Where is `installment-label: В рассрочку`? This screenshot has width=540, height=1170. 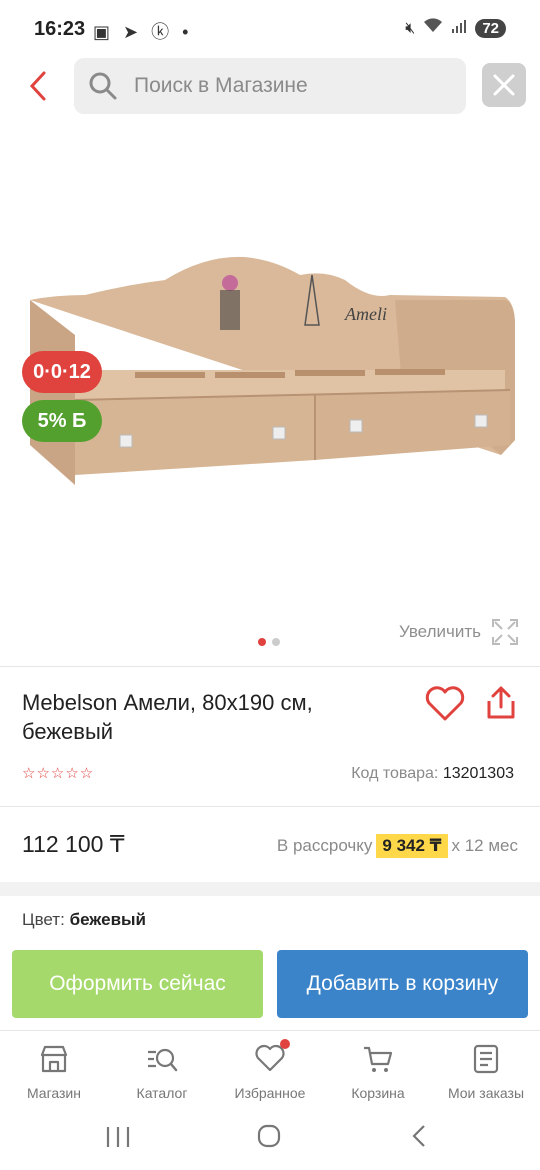
installment-label: В рассрочку is located at coordinates (324, 845).